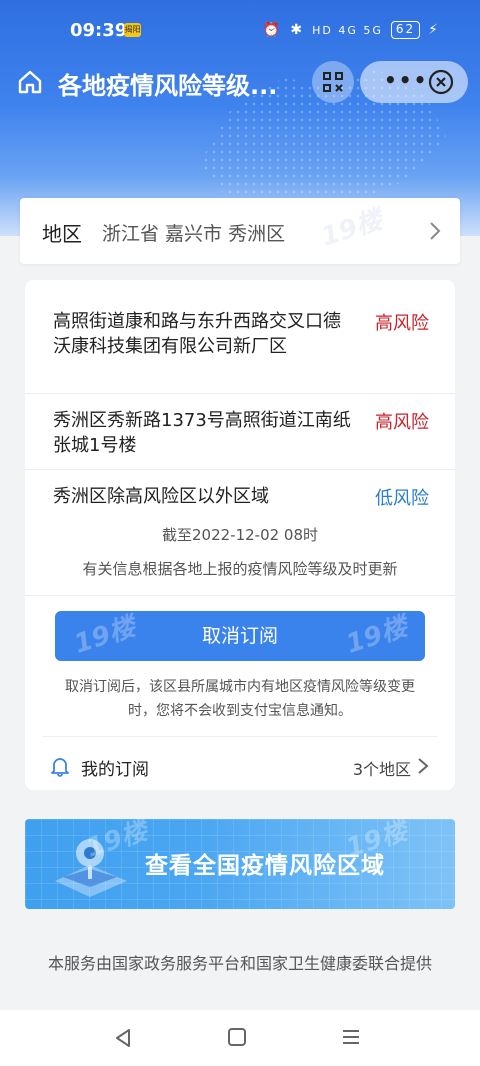  Describe the element at coordinates (99, 30) in the screenshot. I see `clock: 09:39` at that location.